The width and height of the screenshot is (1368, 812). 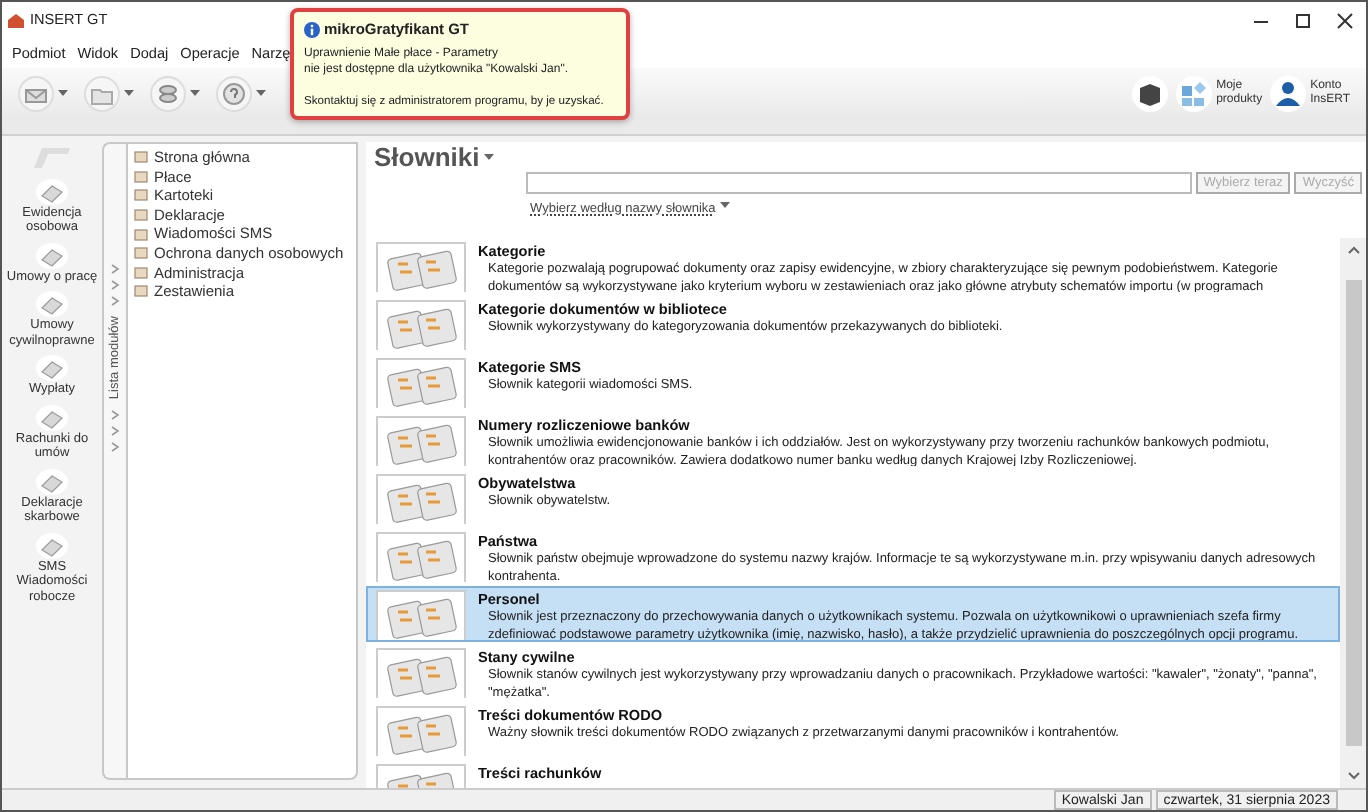 I want to click on scrollbar-thumb, so click(x=1353, y=512).